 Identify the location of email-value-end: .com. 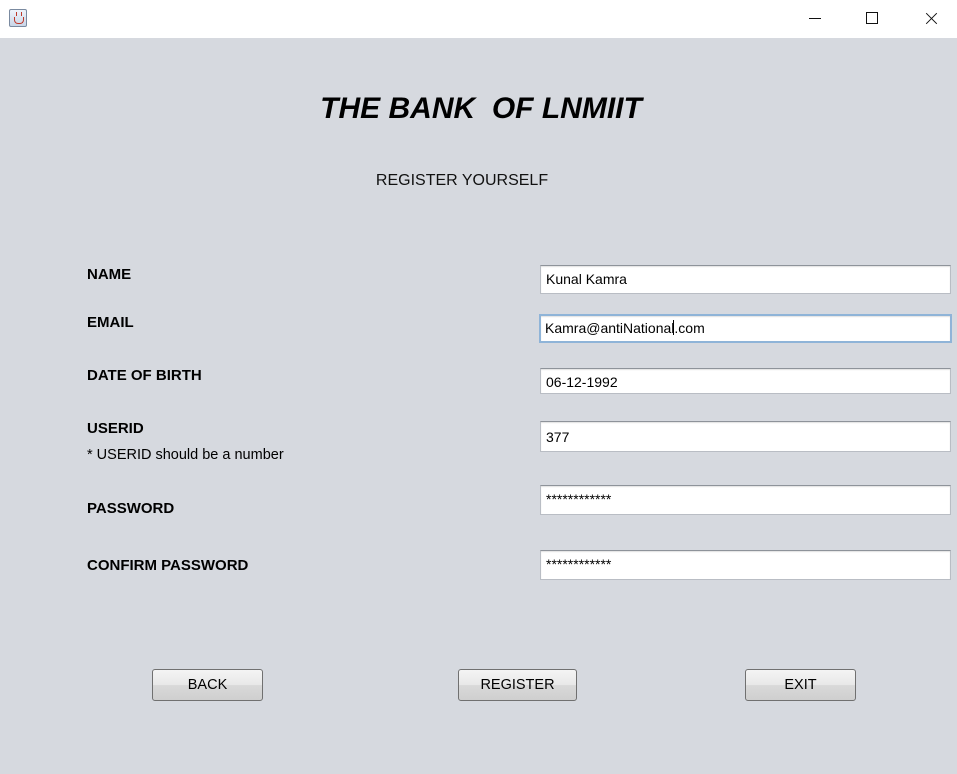
(689, 328).